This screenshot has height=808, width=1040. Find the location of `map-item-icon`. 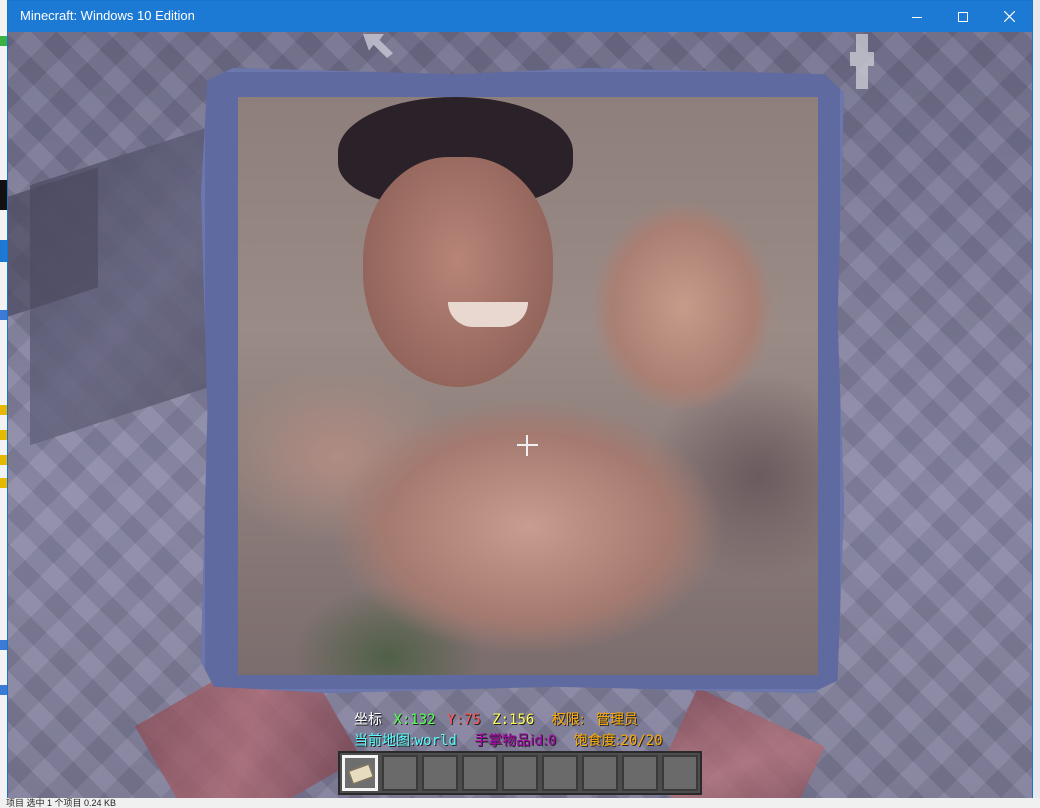

map-item-icon is located at coordinates (361, 774).